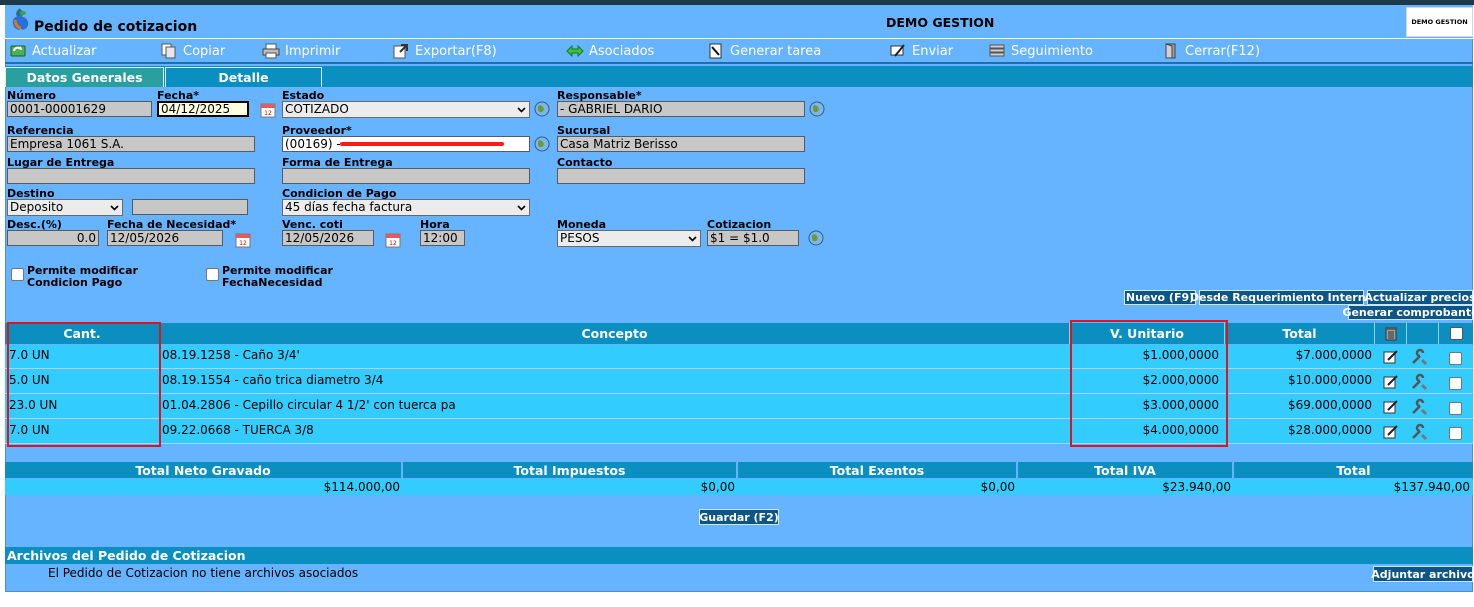 The image size is (1474, 607). What do you see at coordinates (313, 51) in the screenshot?
I see `toolbar-label: Imprimir` at bounding box center [313, 51].